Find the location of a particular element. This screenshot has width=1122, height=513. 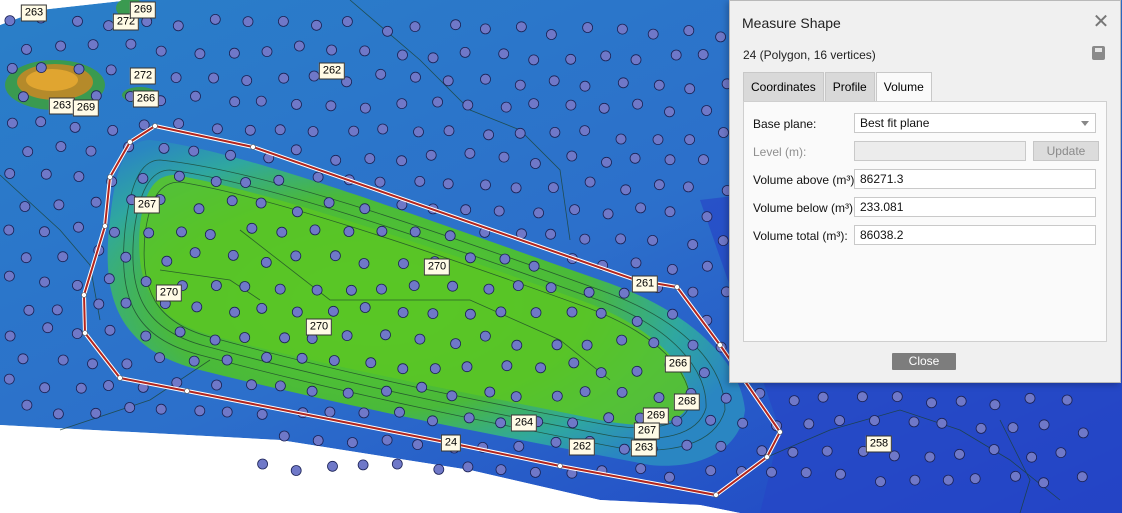

shape-summary: 24 (Polygon, 16 vertices) is located at coordinates (809, 55).